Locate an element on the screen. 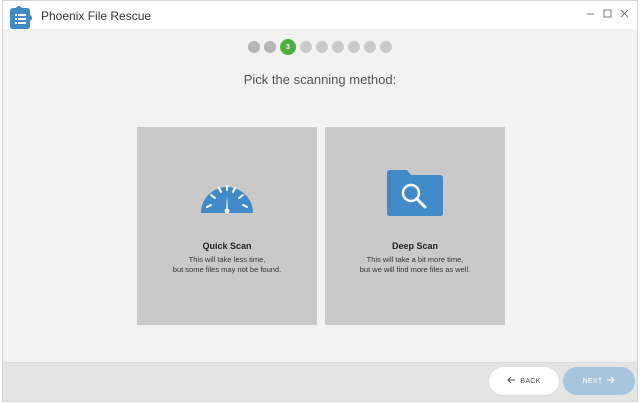 This screenshot has width=640, height=404. folder-search-icon is located at coordinates (415, 192).